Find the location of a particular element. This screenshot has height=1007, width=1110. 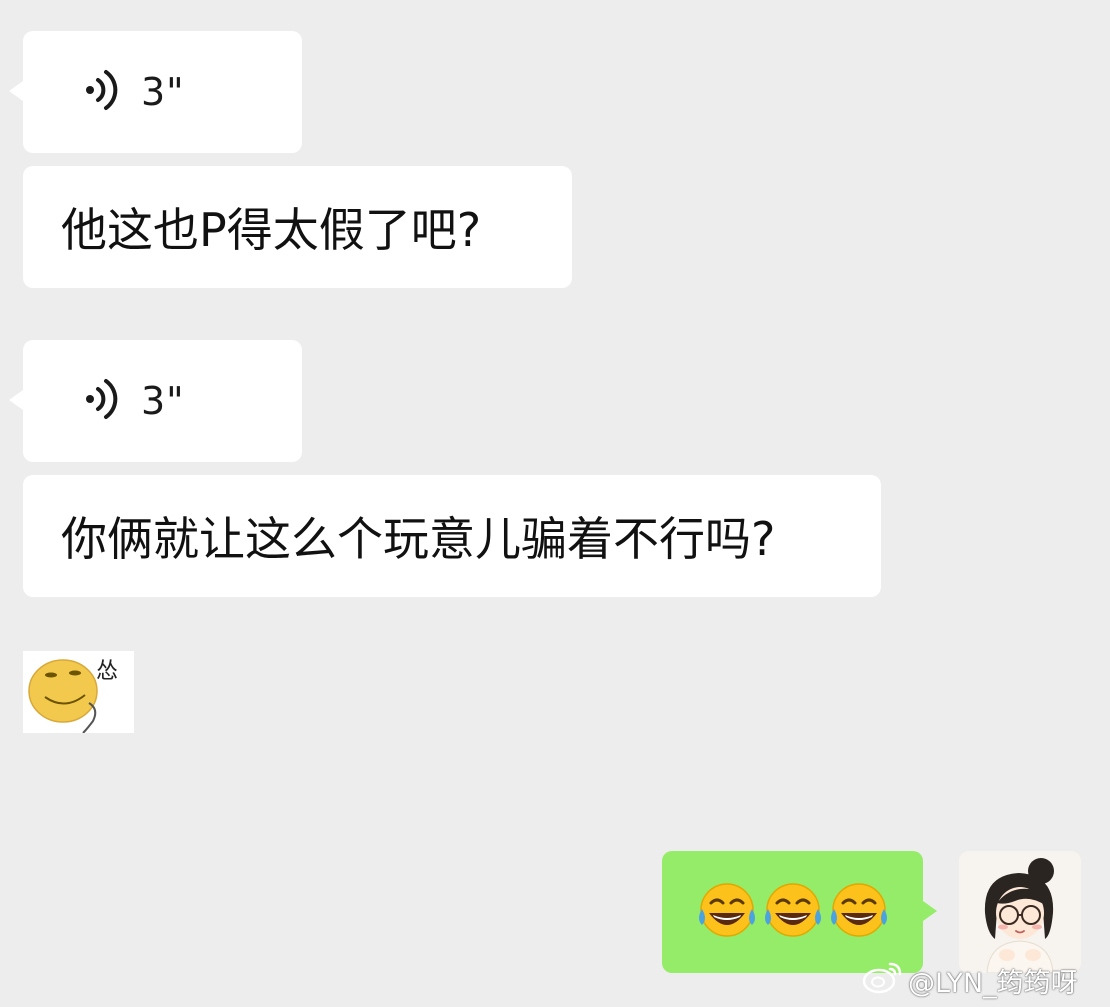

voice-message-2: 3" is located at coordinates (155, 401).